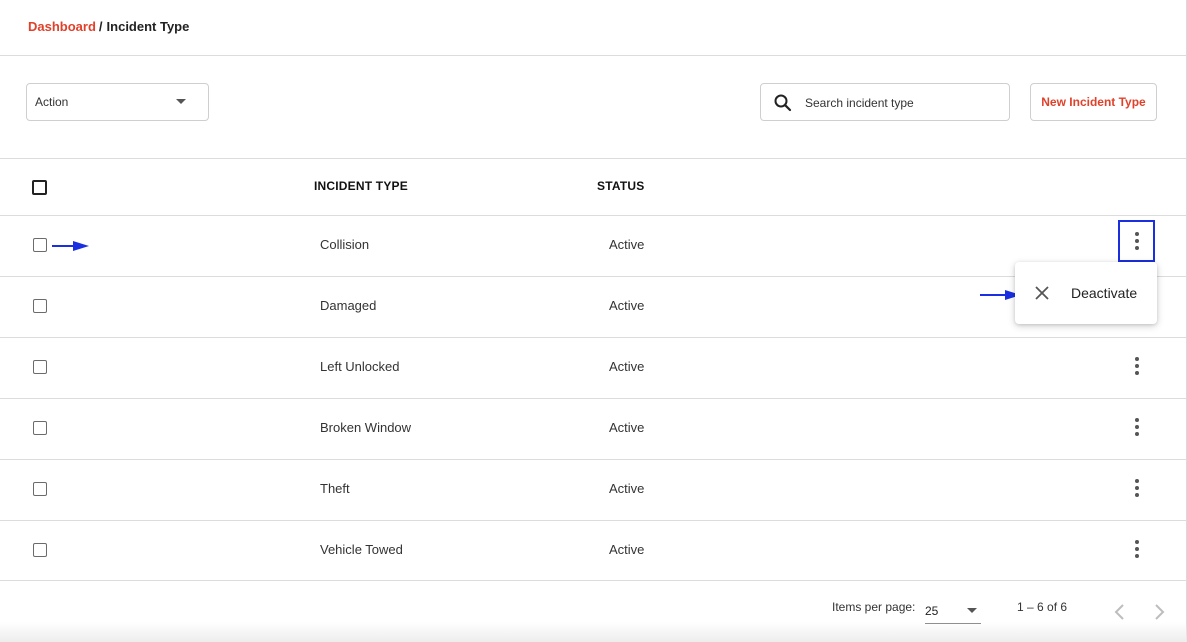 The height and width of the screenshot is (642, 1187). I want to click on items-per-page-value: 25, so click(932, 611).